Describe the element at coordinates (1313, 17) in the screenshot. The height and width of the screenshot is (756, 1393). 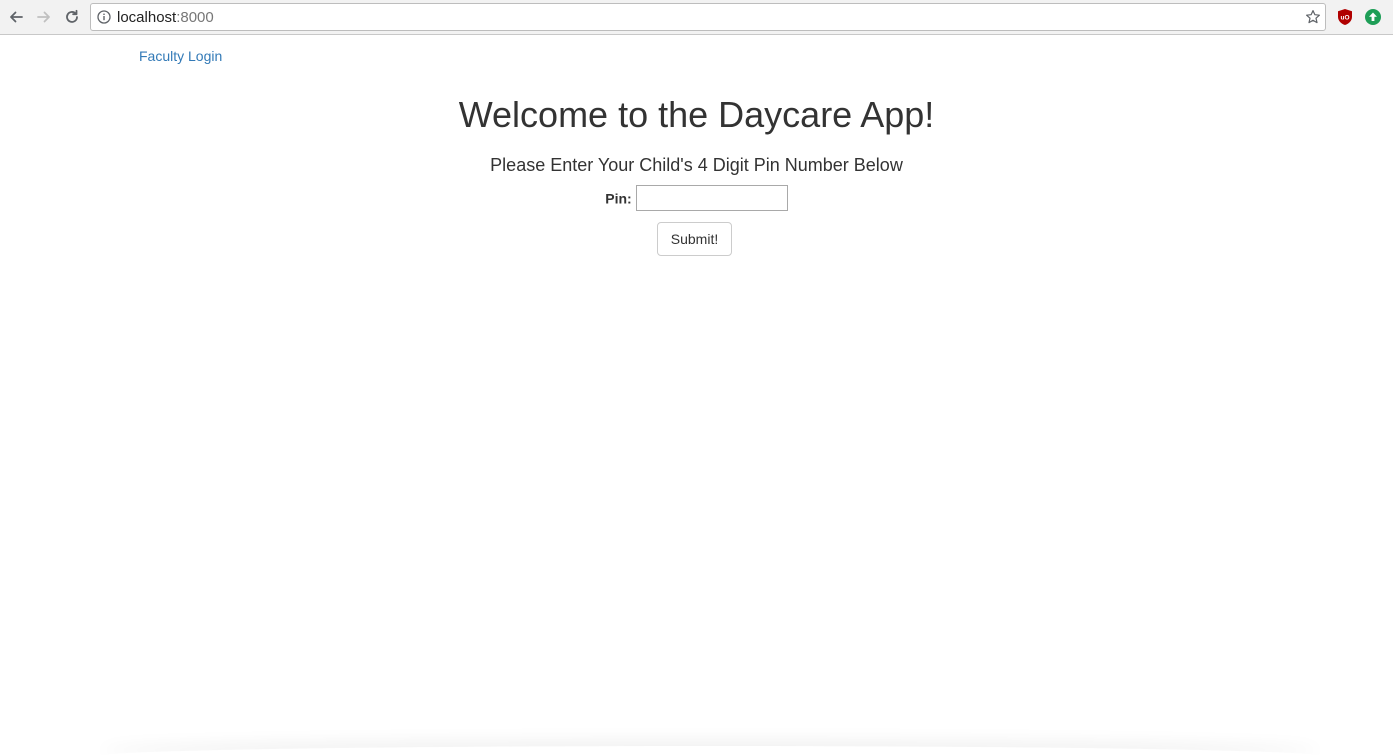
I see `star-icon` at that location.